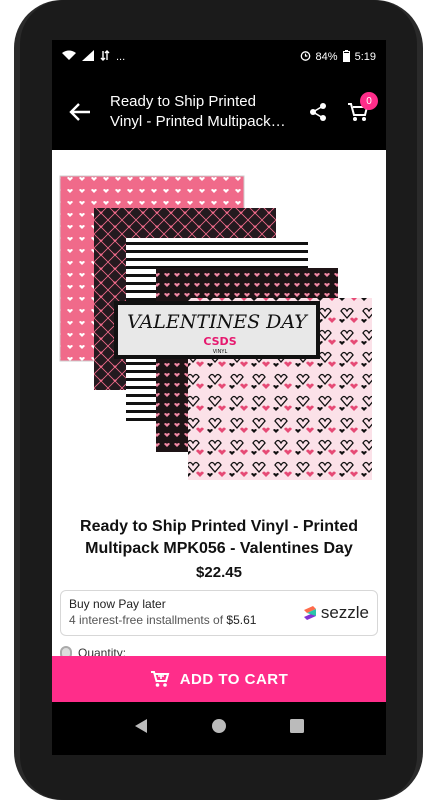  I want to click on sezzle-mark-icon, so click(309, 613).